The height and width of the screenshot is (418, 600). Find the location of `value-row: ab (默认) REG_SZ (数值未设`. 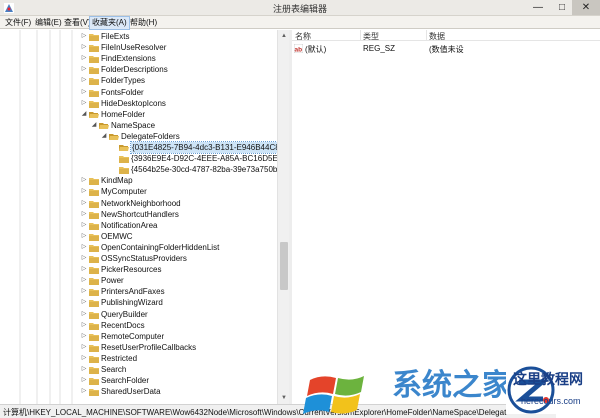

value-row: ab (默认) REG_SZ (数值未设 is located at coordinates (446, 48).